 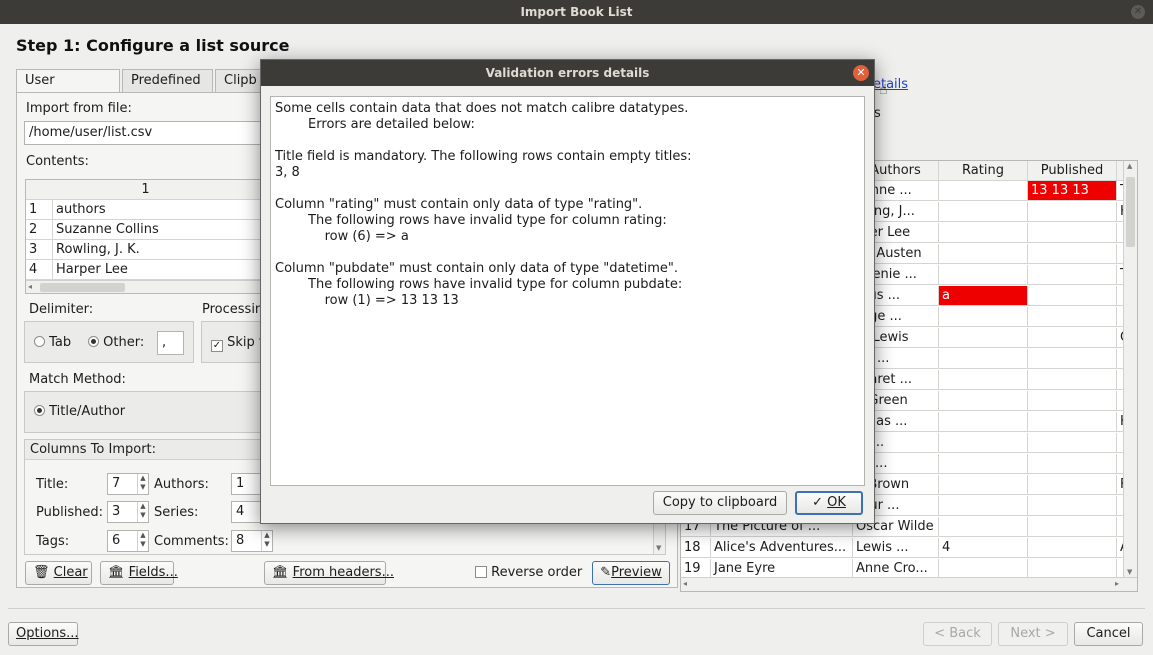 What do you see at coordinates (58, 573) in the screenshot?
I see `clear-button: 🗑 Clear` at bounding box center [58, 573].